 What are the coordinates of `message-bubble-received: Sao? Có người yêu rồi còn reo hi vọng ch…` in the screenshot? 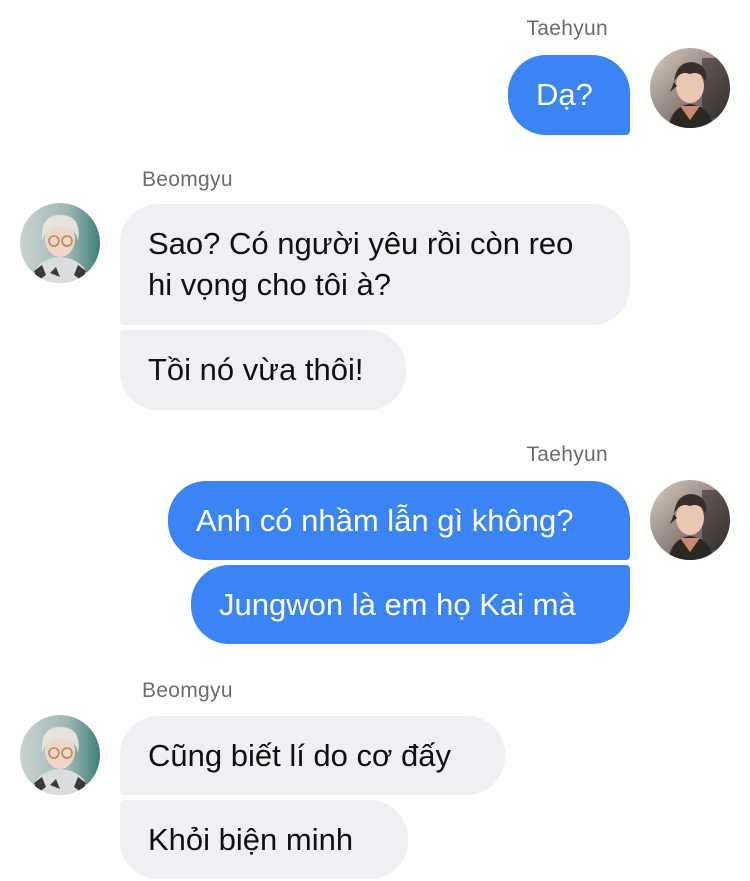 It's located at (375, 264).